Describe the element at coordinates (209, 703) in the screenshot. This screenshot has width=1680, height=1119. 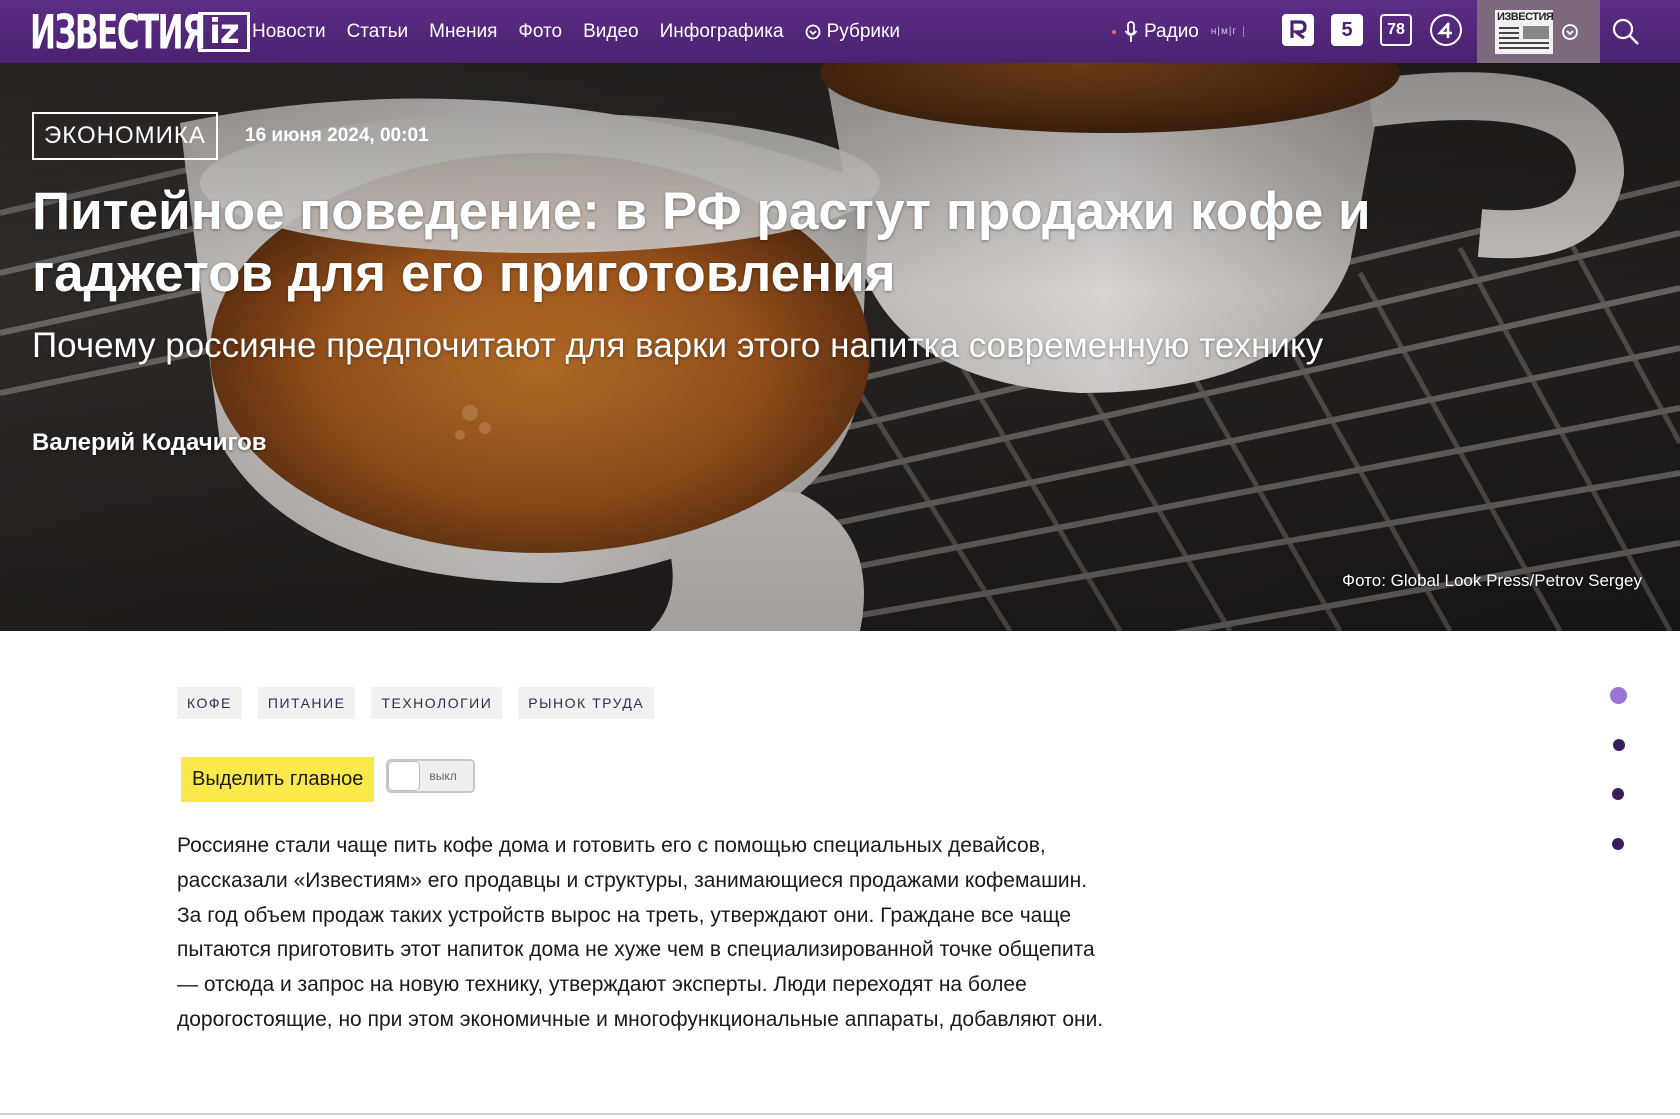
I see `tag-coffee: КОФЕ` at that location.